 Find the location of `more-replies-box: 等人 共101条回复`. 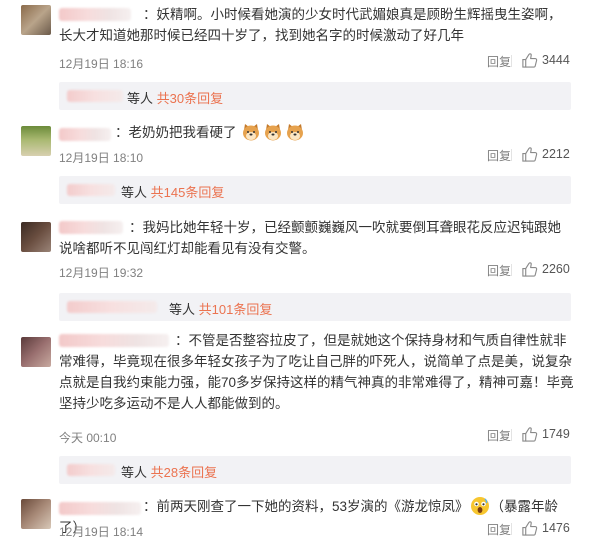

more-replies-box: 等人 共101条回复 is located at coordinates (315, 307).